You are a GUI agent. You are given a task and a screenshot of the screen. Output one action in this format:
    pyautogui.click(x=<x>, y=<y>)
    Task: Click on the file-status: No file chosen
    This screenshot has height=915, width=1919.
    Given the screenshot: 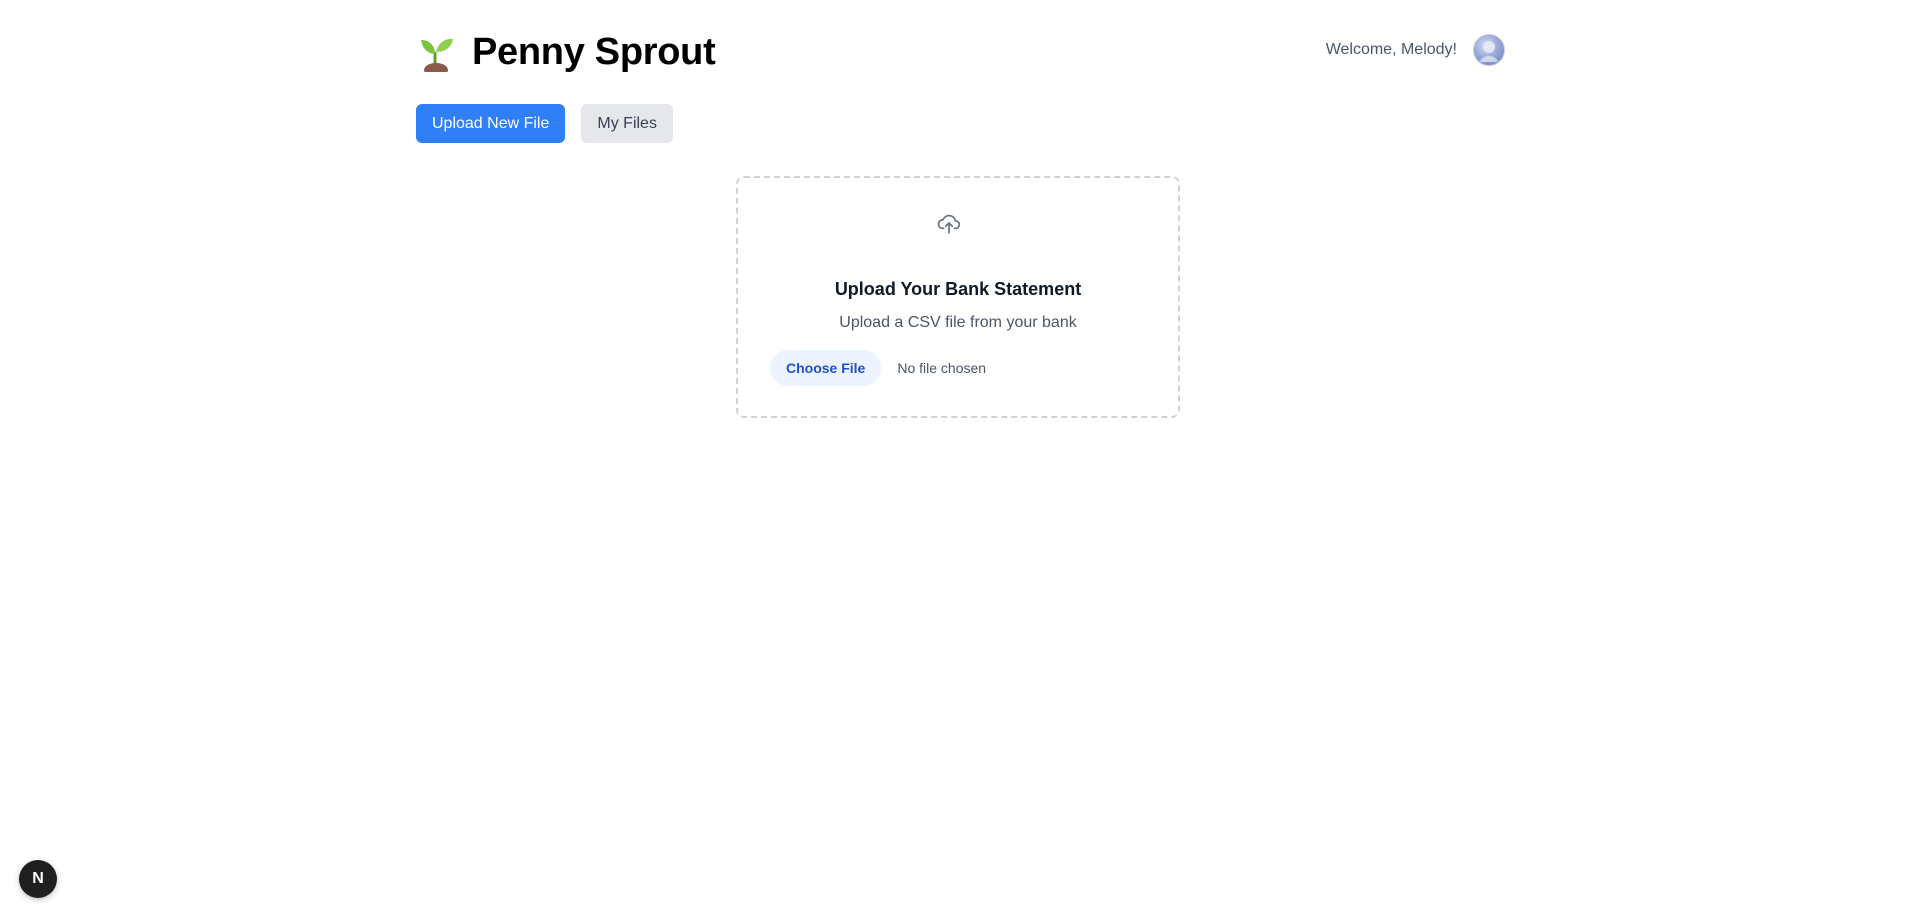 What is the action you would take?
    pyautogui.click(x=942, y=368)
    